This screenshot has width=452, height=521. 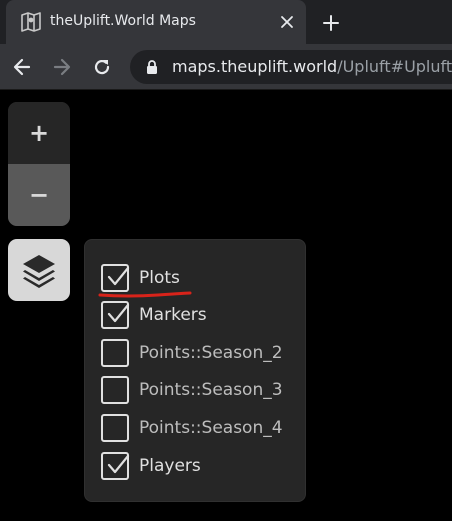 What do you see at coordinates (211, 353) in the screenshot?
I see `layer-label: Points::Season_2` at bounding box center [211, 353].